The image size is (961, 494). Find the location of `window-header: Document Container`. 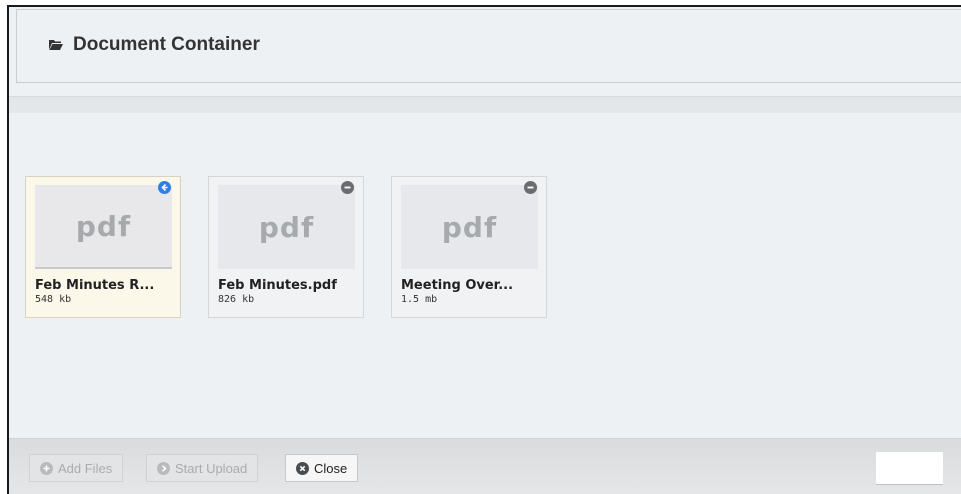

window-header: Document Container is located at coordinates (488, 46).